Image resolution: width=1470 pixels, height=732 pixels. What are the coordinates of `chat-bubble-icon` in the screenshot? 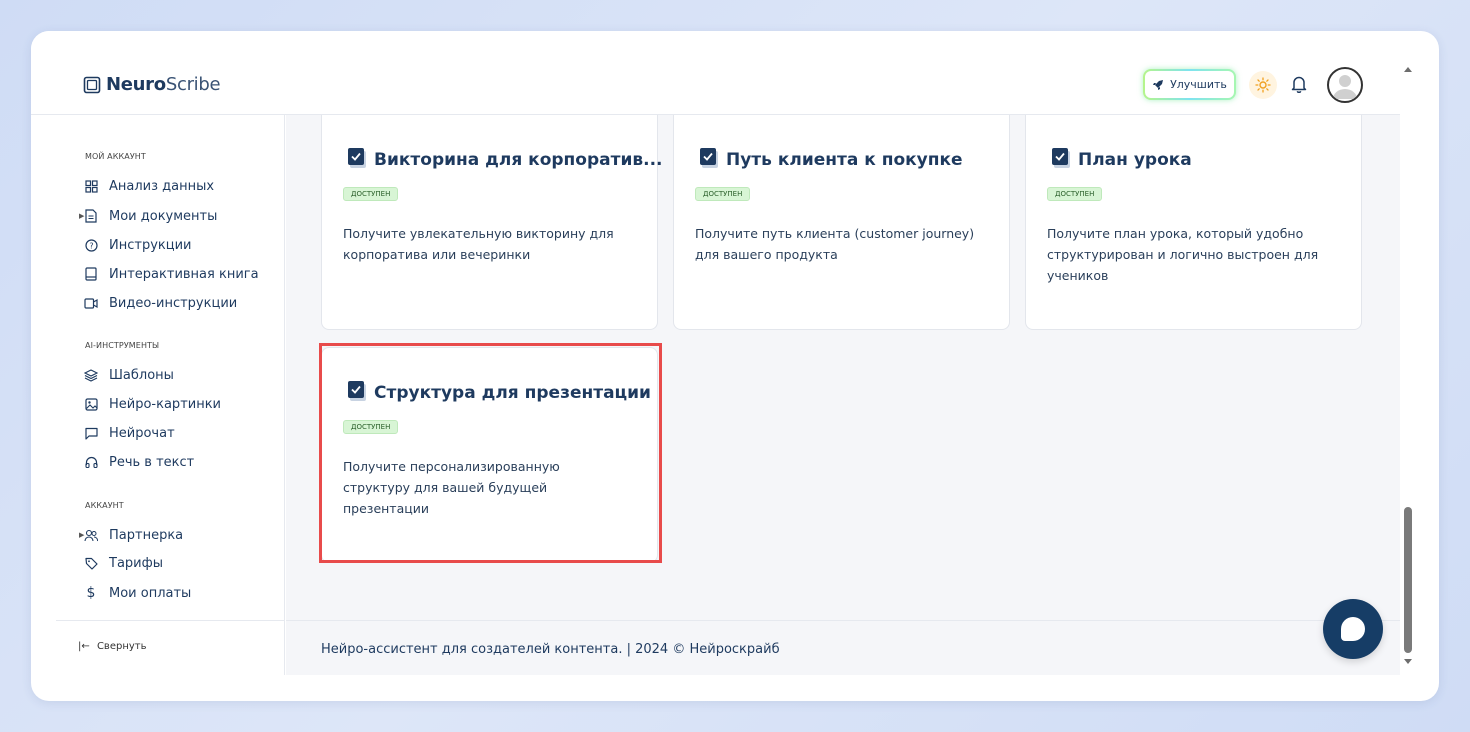 It's located at (1353, 629).